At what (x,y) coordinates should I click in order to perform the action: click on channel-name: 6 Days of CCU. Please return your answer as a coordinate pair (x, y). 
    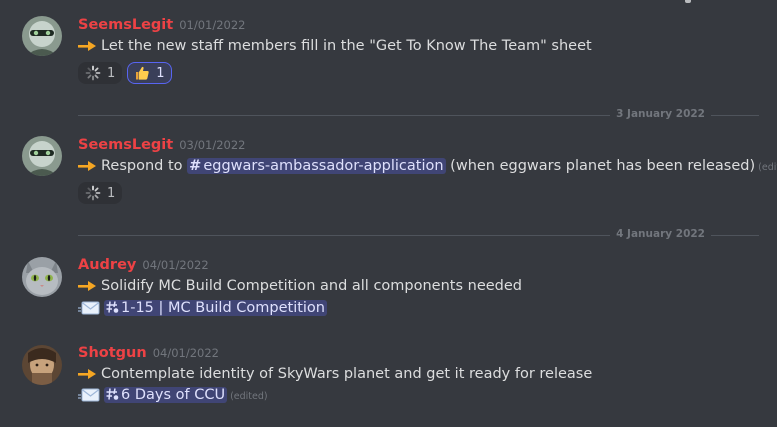
    Looking at the image, I should click on (173, 395).